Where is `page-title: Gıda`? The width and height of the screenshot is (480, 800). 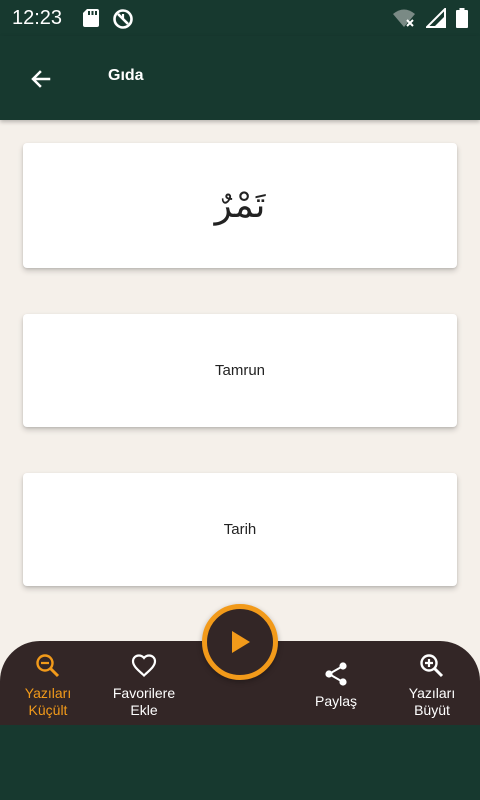
page-title: Gıda is located at coordinates (126, 75).